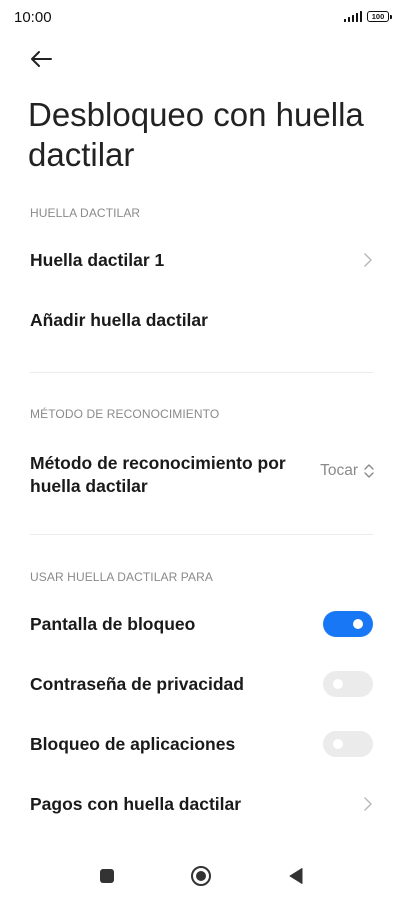  I want to click on battery-level: 100, so click(378, 16).